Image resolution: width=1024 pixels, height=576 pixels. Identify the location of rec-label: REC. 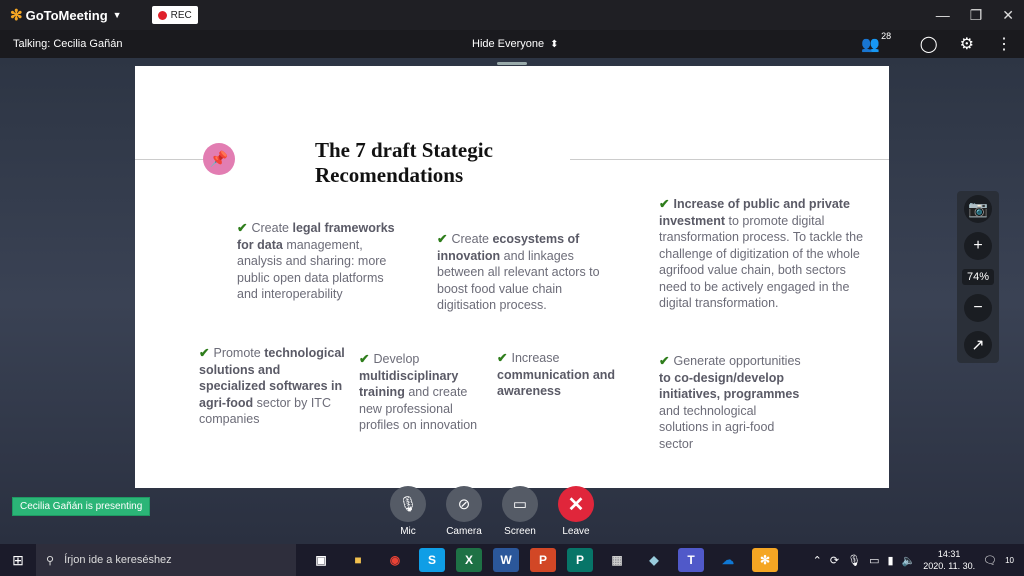
(181, 15).